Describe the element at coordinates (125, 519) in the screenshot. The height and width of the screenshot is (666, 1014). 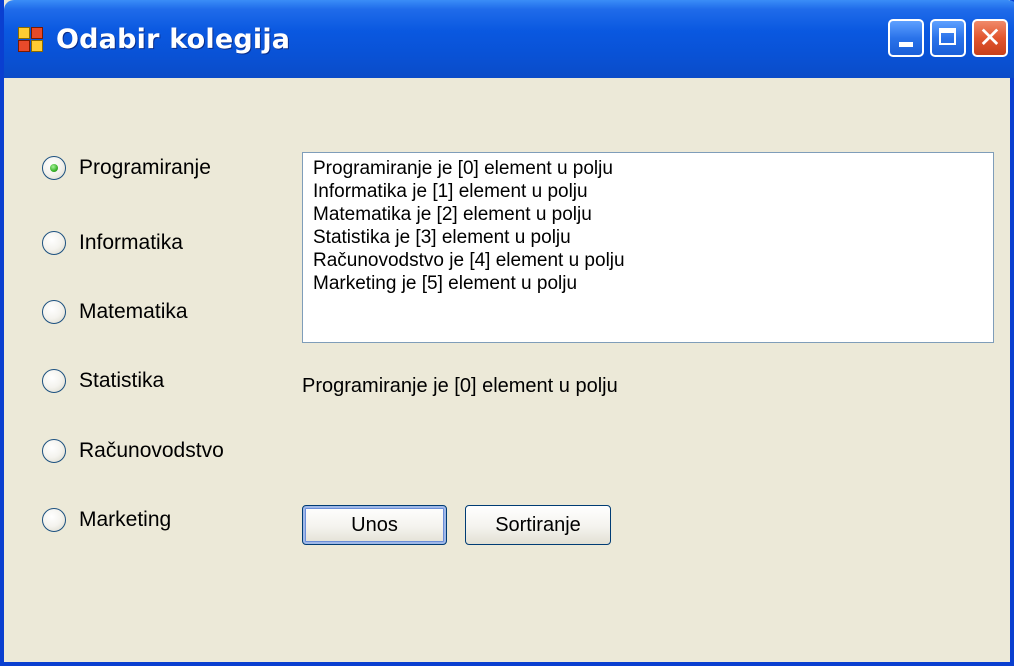
I see `radio-label: Marketing` at that location.